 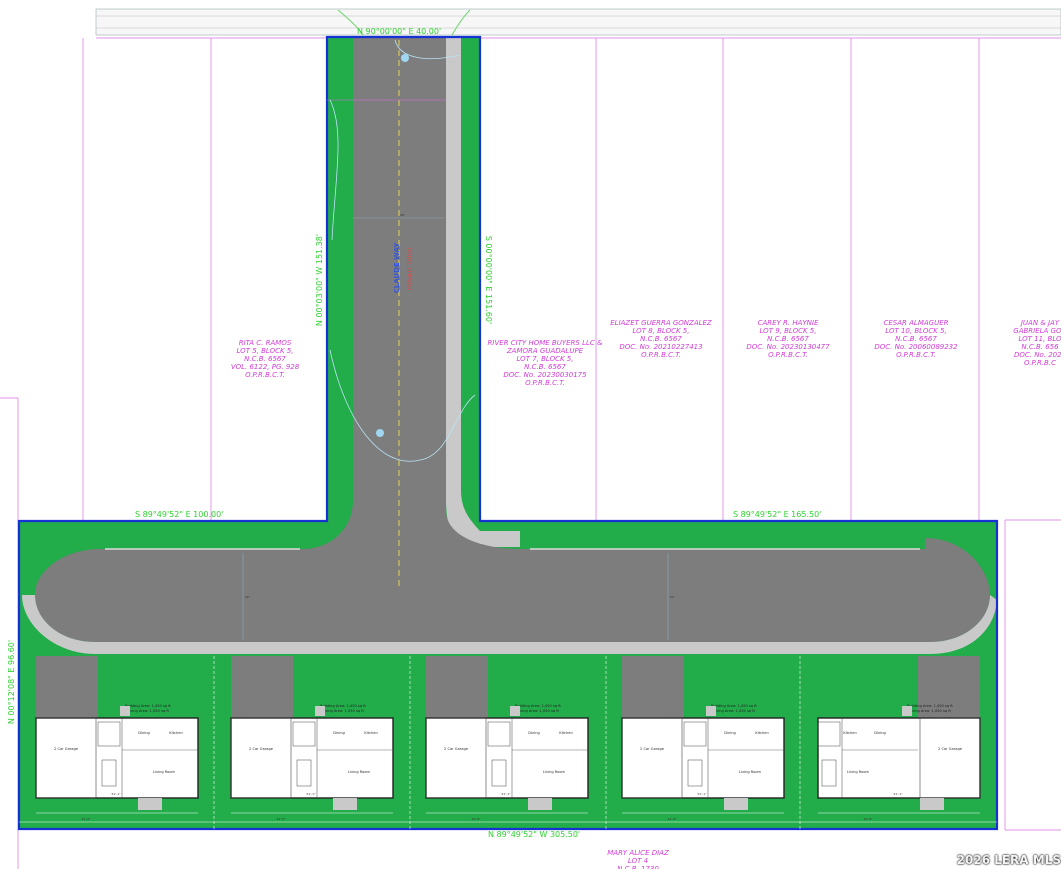 I want to click on bearing-left: N 00°12'08" E 96.60', so click(x=11, y=682).